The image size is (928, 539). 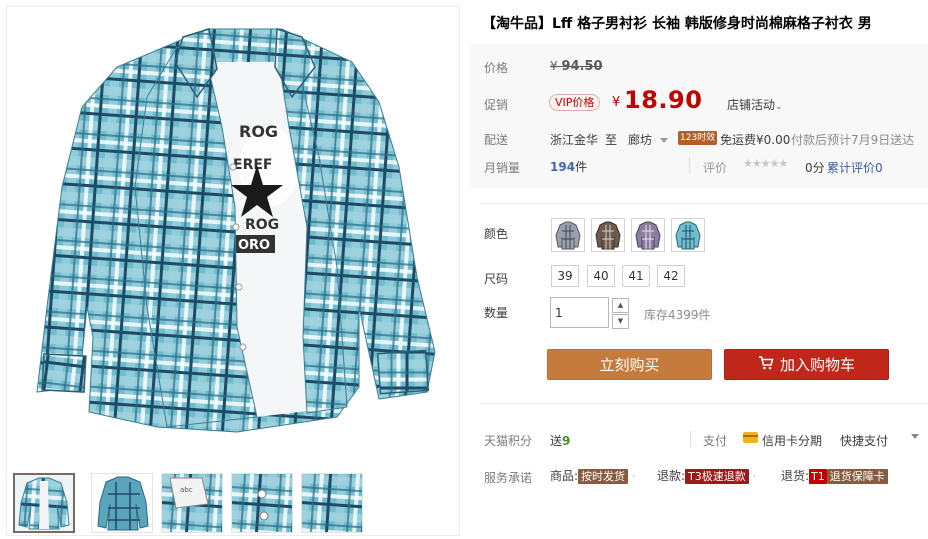 I want to click on add-to-cart-button: 加入购物车, so click(x=806, y=364).